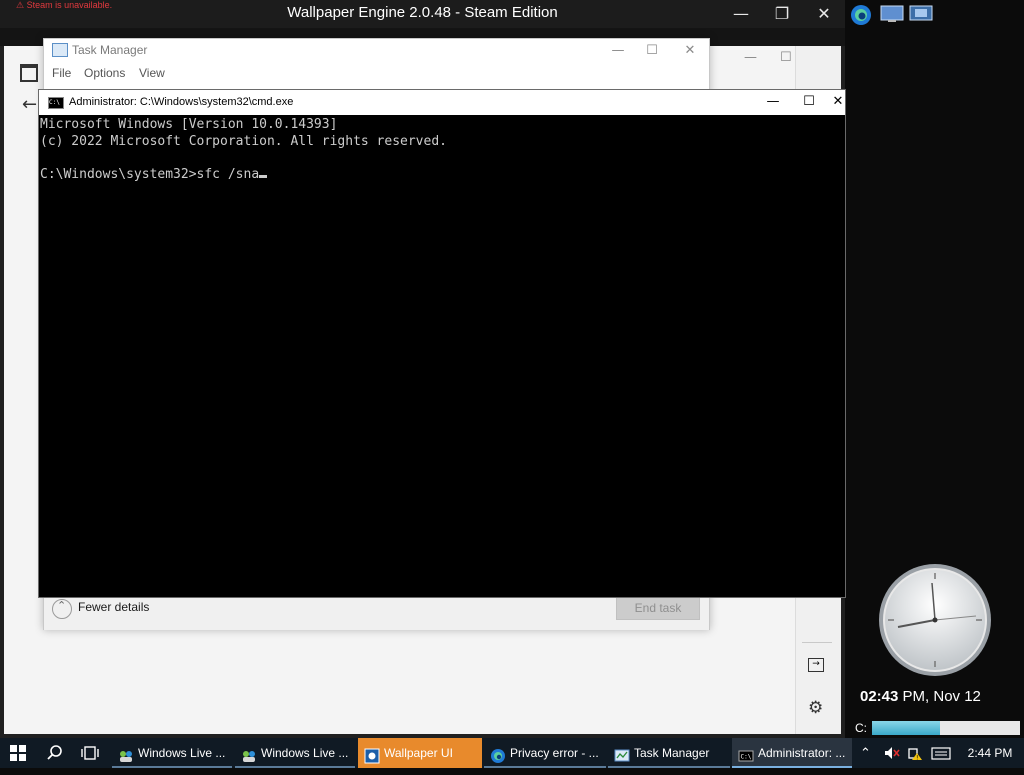 The image size is (1024, 775). Describe the element at coordinates (990, 753) in the screenshot. I see `taskbar-clock: 2:44 PM` at that location.